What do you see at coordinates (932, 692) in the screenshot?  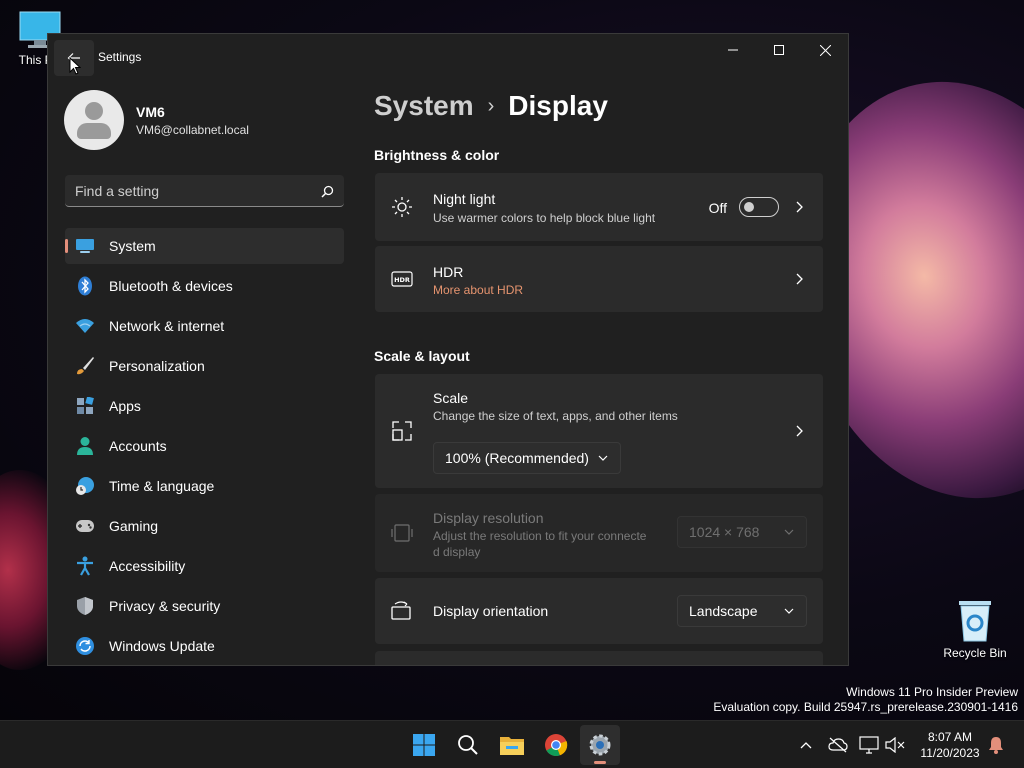 I see `watermark-line: Windows 11 Pro Insider Preview` at bounding box center [932, 692].